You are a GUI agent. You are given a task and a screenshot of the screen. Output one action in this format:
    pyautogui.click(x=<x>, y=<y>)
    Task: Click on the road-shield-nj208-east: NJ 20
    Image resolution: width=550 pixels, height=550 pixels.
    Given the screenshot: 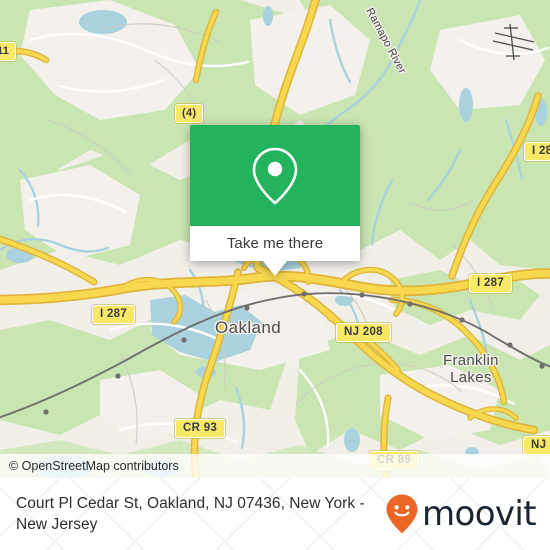 What is the action you would take?
    pyautogui.click(x=536, y=445)
    